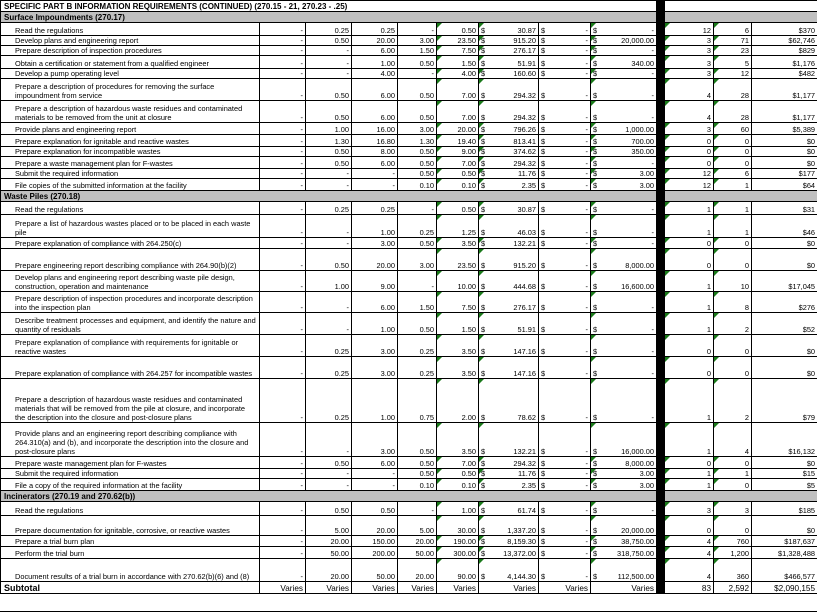  Describe the element at coordinates (417, 151) in the screenshot. I see `col-d: 0.50` at that location.